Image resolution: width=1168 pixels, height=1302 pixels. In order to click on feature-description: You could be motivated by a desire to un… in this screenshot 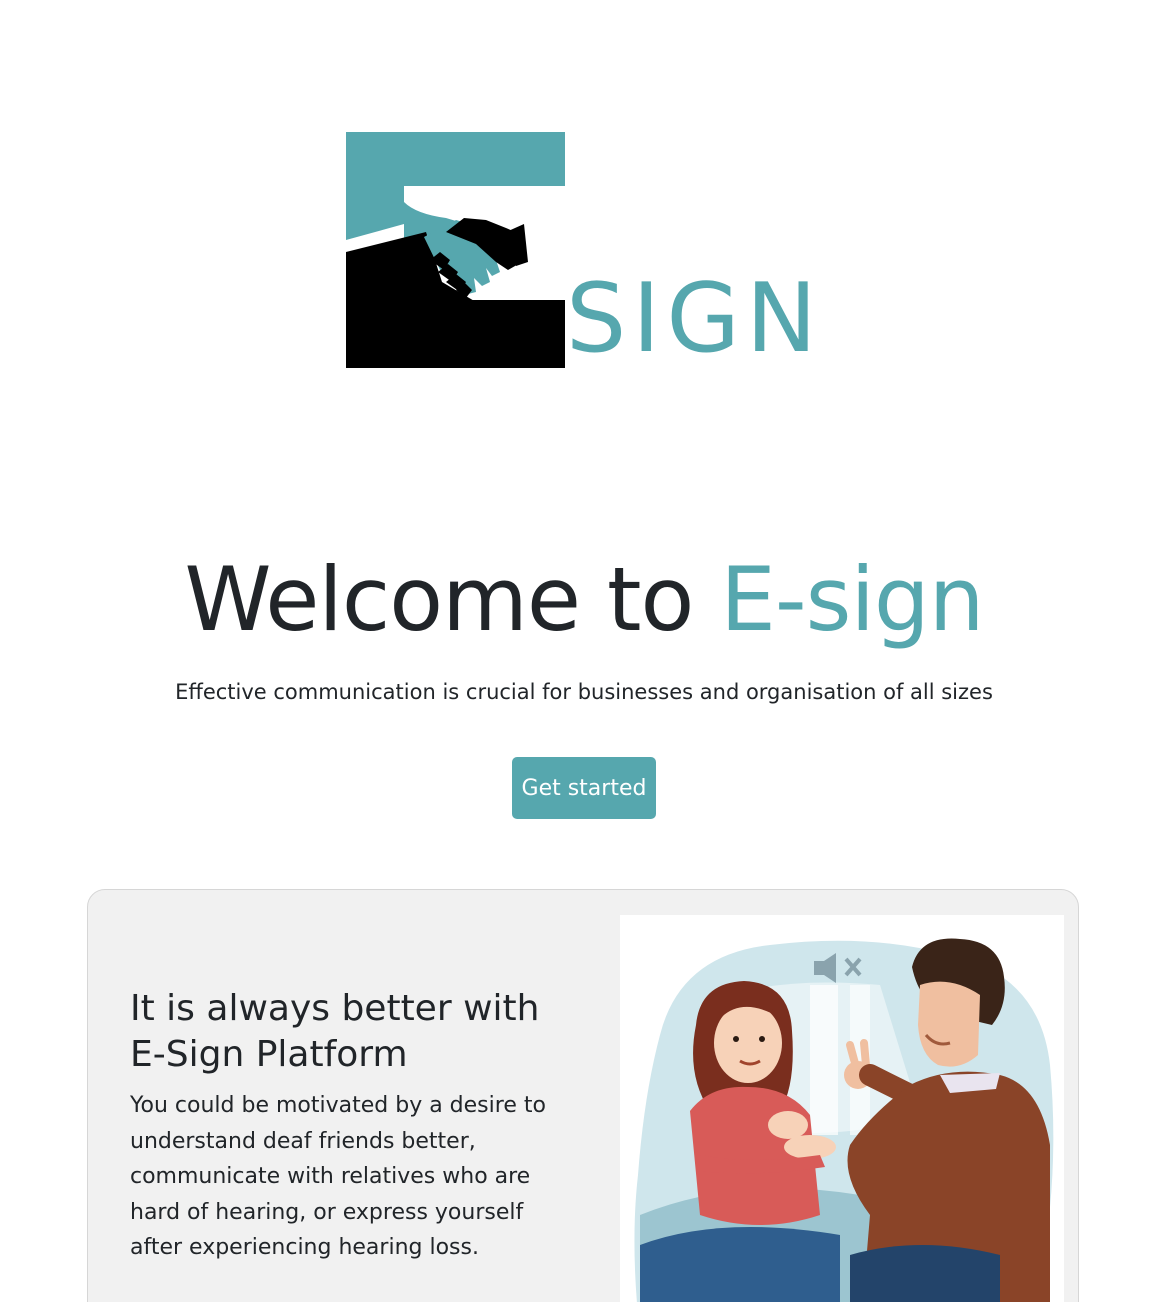, I will do `click(338, 1176)`.